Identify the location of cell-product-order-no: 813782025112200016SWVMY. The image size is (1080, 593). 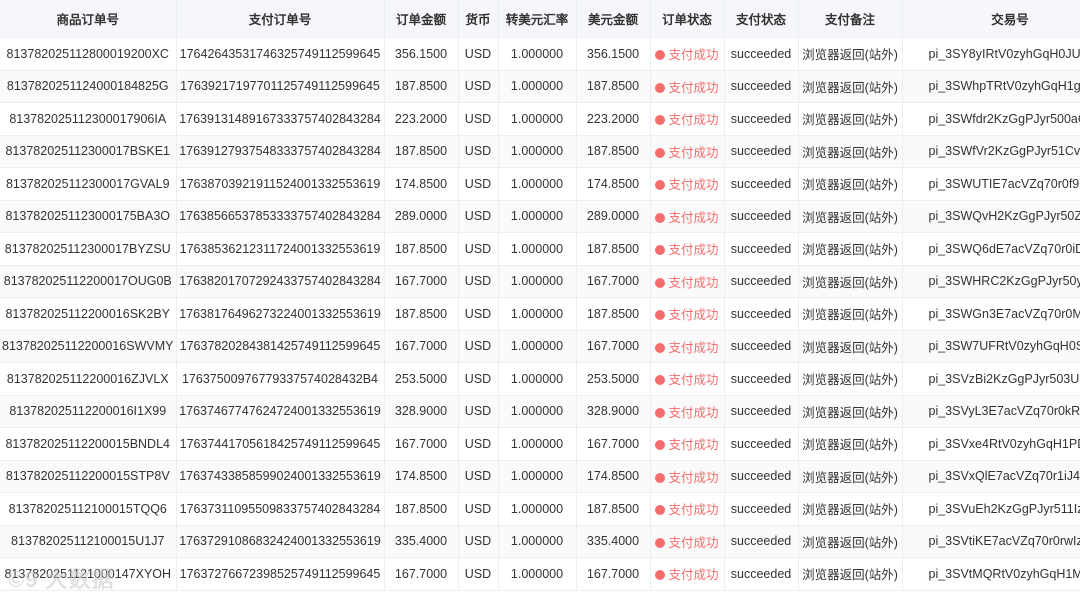
(88, 346).